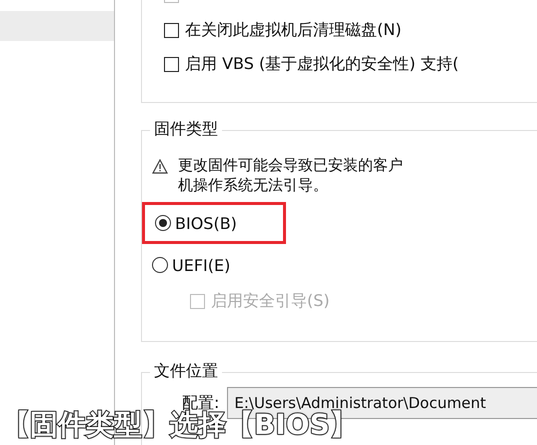 This screenshot has height=445, width=537. I want to click on radio-label: BIOS(B), so click(206, 223).